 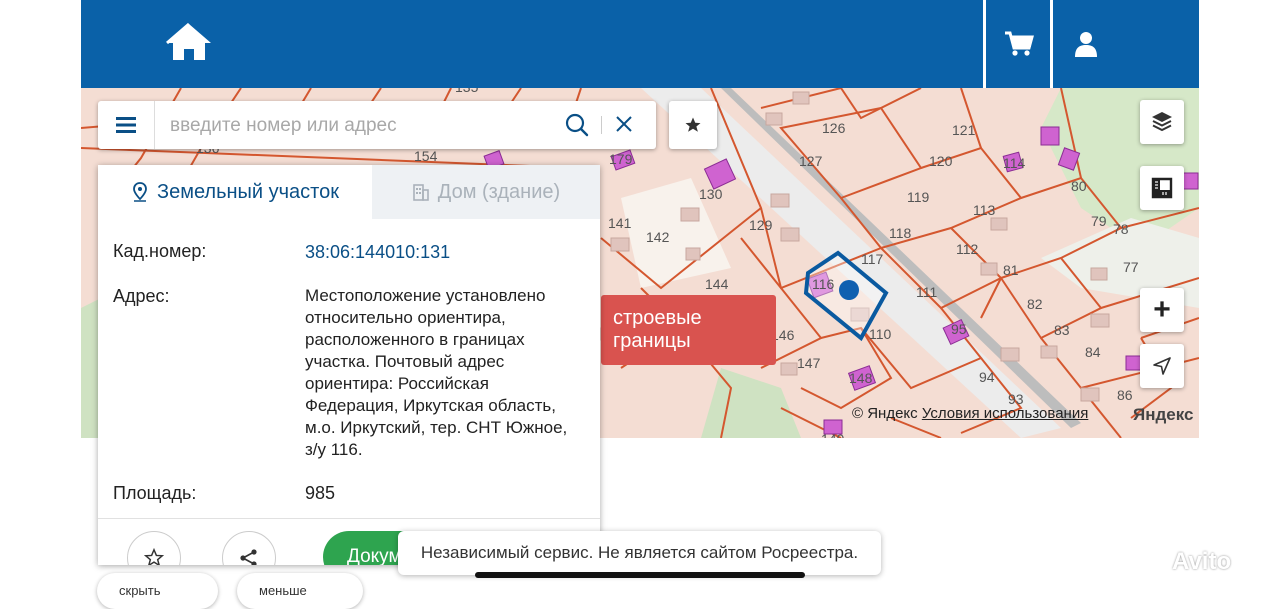 I want to click on zoom-in-button: +, so click(x=1162, y=310).